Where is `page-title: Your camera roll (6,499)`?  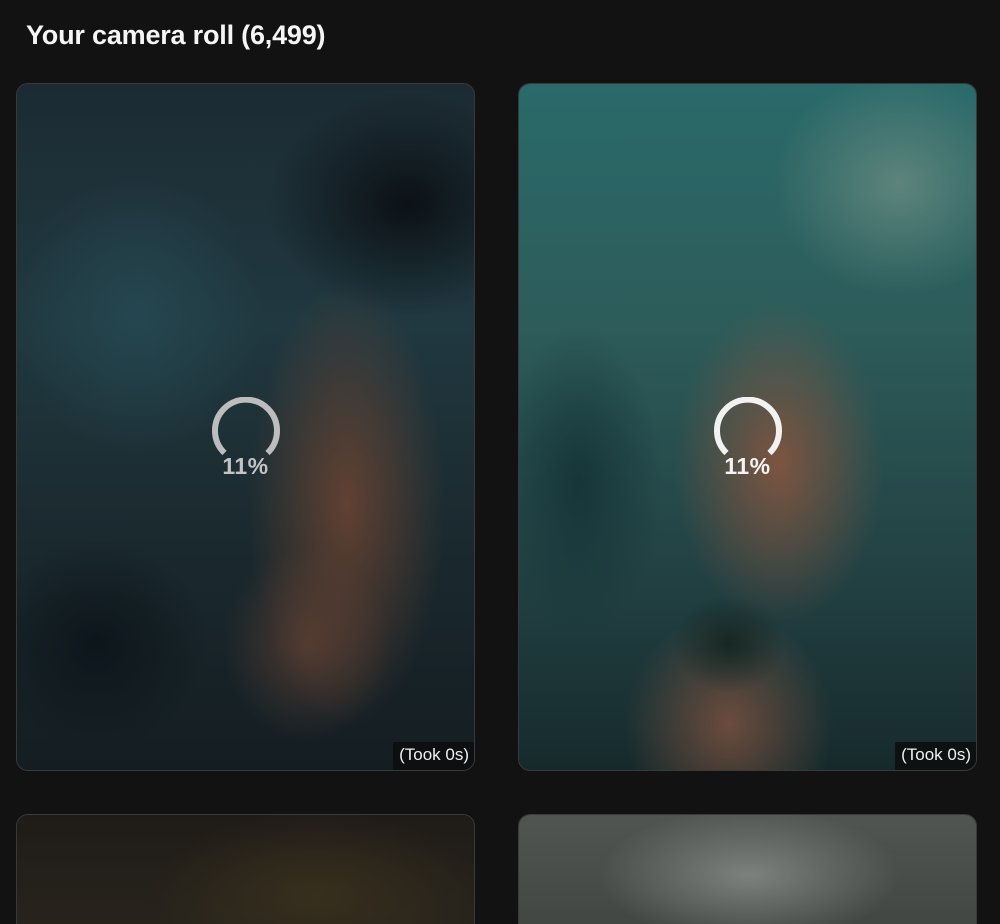 page-title: Your camera roll (6,499) is located at coordinates (176, 35).